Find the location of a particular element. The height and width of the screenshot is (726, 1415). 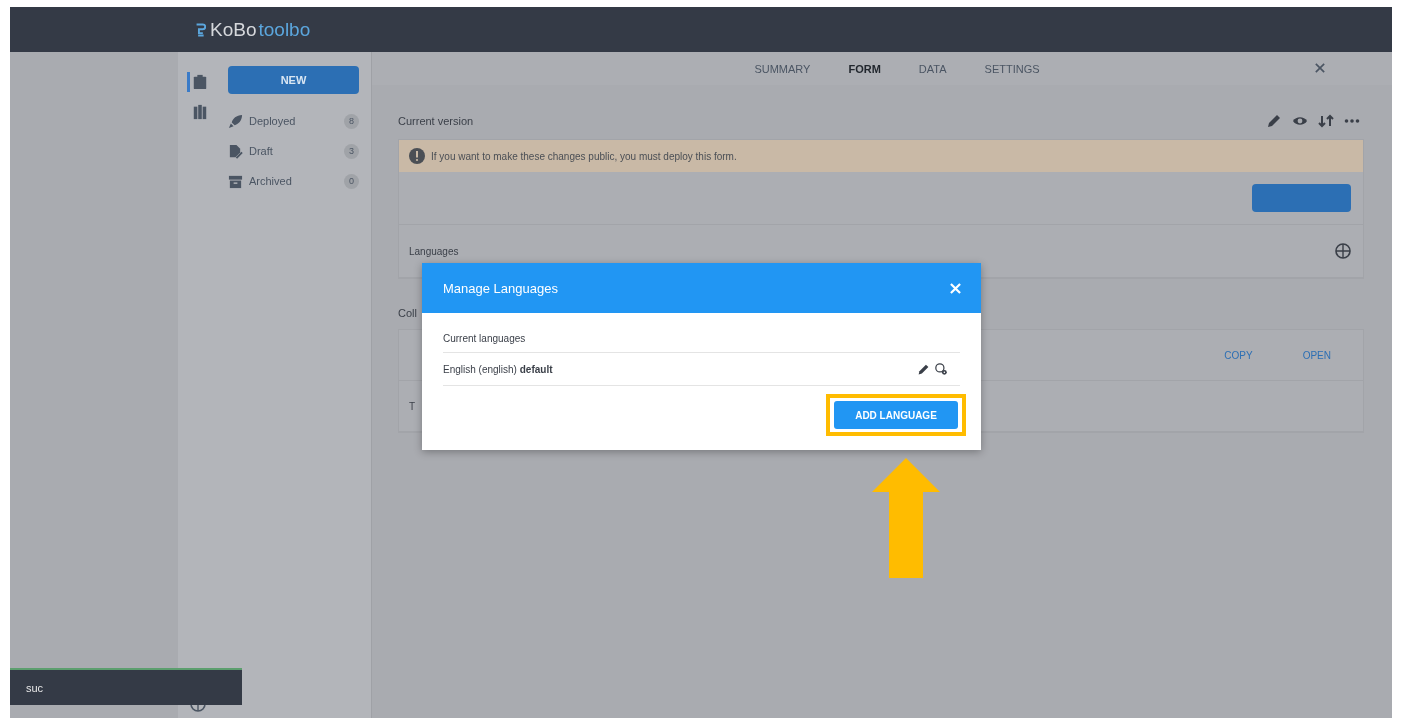

logo-text: KoBo is located at coordinates (233, 29).